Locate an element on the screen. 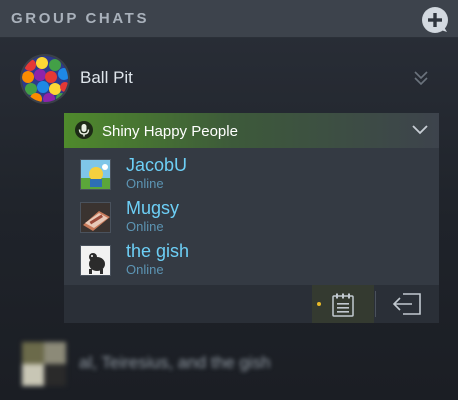 The image size is (458, 400). member-name: the gish is located at coordinates (158, 251).